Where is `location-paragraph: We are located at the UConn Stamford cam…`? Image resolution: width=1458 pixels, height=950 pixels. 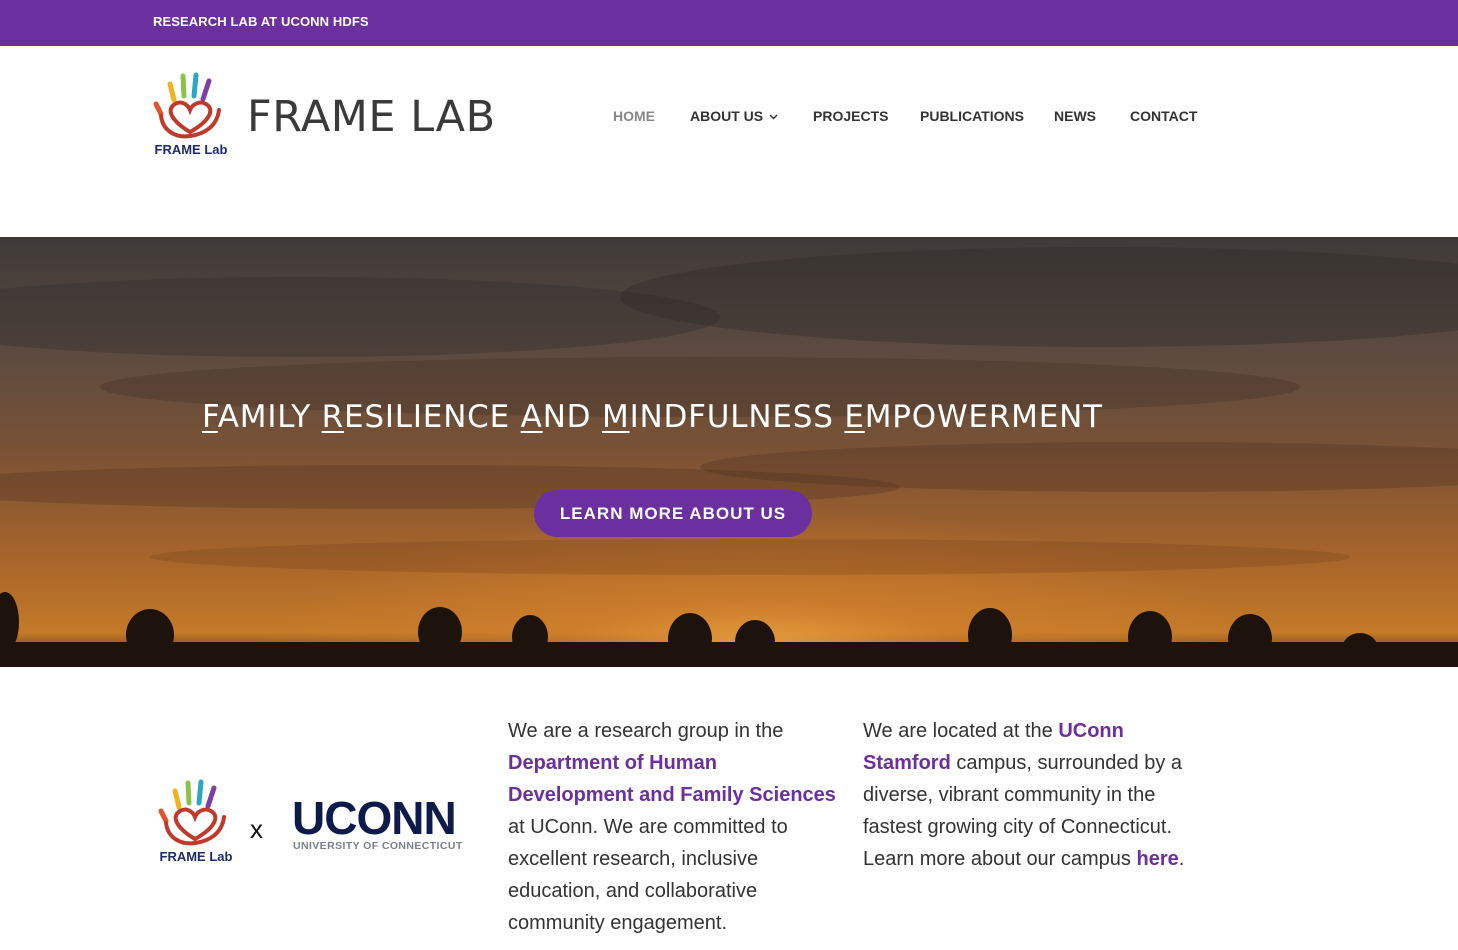 location-paragraph: We are located at the UConn Stamford cam… is located at coordinates (1028, 795).